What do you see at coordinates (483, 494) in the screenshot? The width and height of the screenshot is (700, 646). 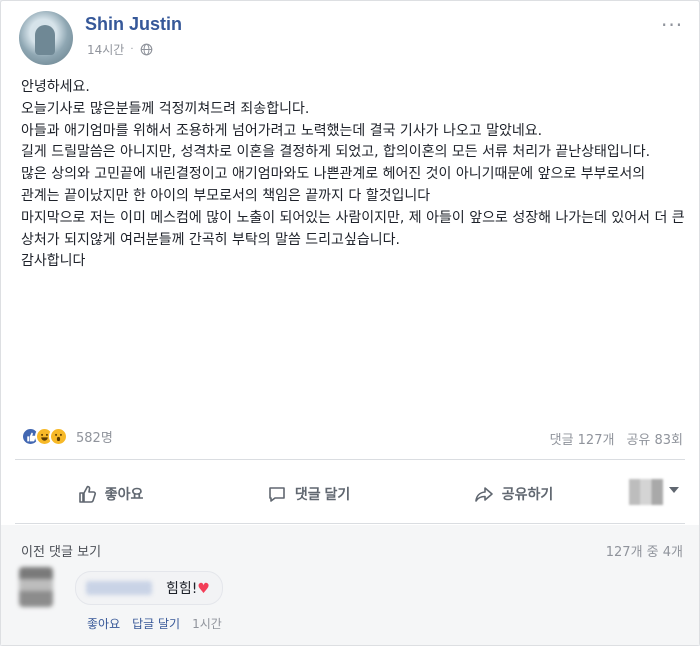 I see `share-icon` at bounding box center [483, 494].